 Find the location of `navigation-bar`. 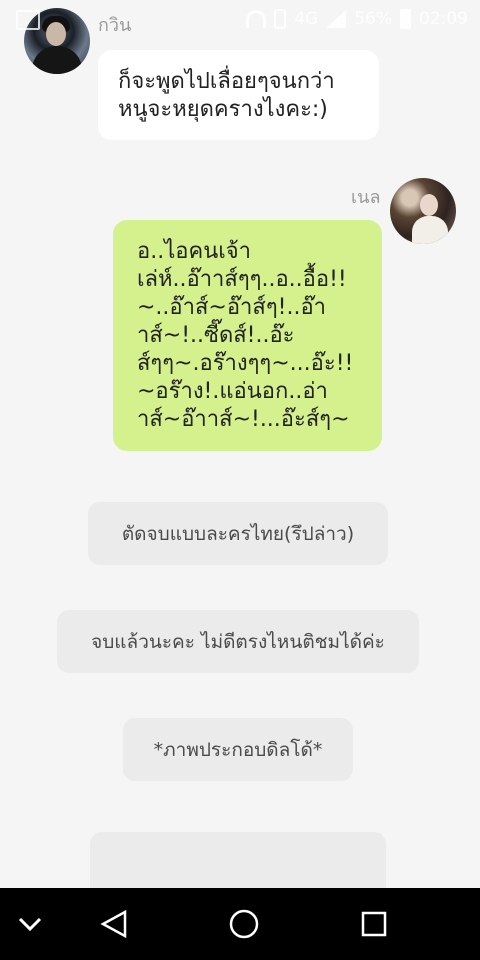

navigation-bar is located at coordinates (240, 924).